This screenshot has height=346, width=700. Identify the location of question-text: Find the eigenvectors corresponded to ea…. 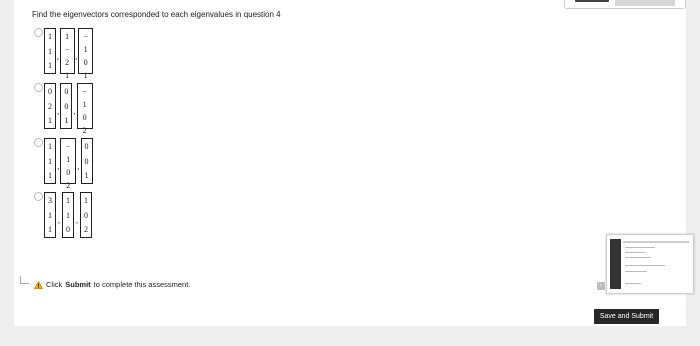
(156, 14).